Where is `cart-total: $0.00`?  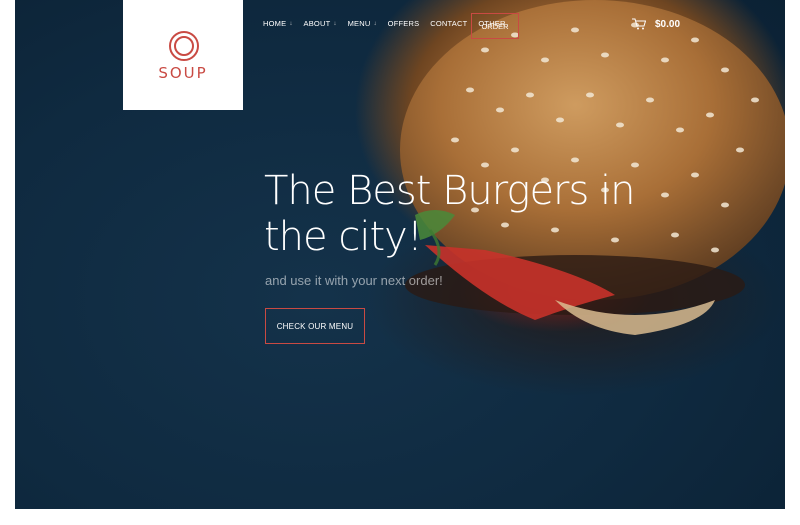 cart-total: $0.00 is located at coordinates (667, 24).